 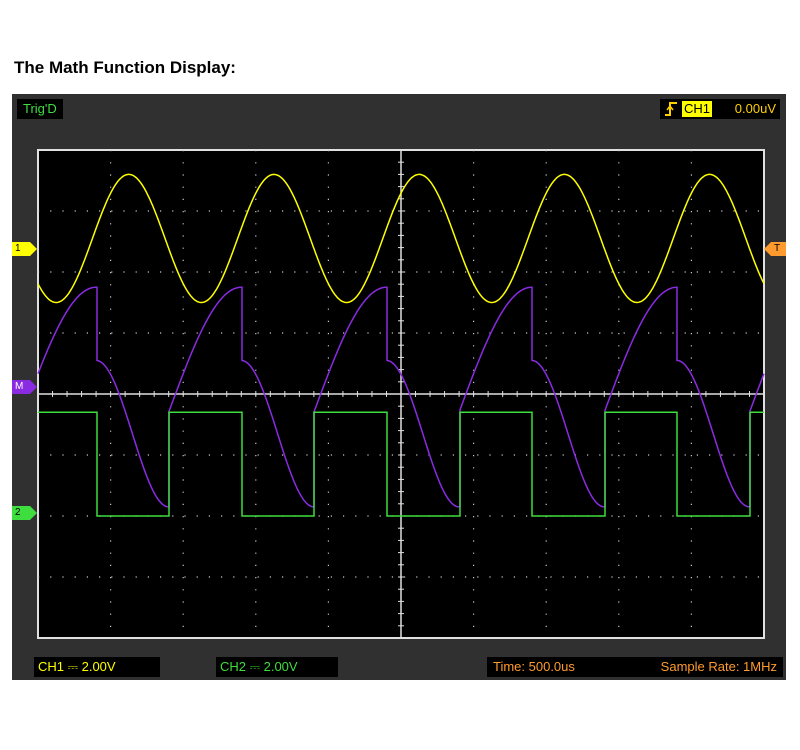 What do you see at coordinates (277, 667) in the screenshot?
I see `ch2-scale-readout: CH2 ⎓ 2.00V` at bounding box center [277, 667].